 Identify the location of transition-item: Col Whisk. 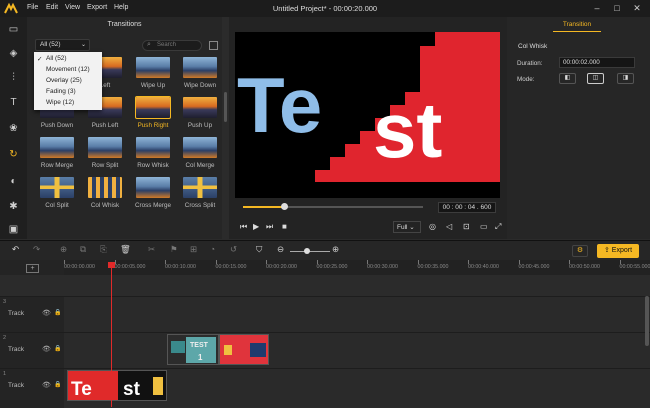
(105, 195).